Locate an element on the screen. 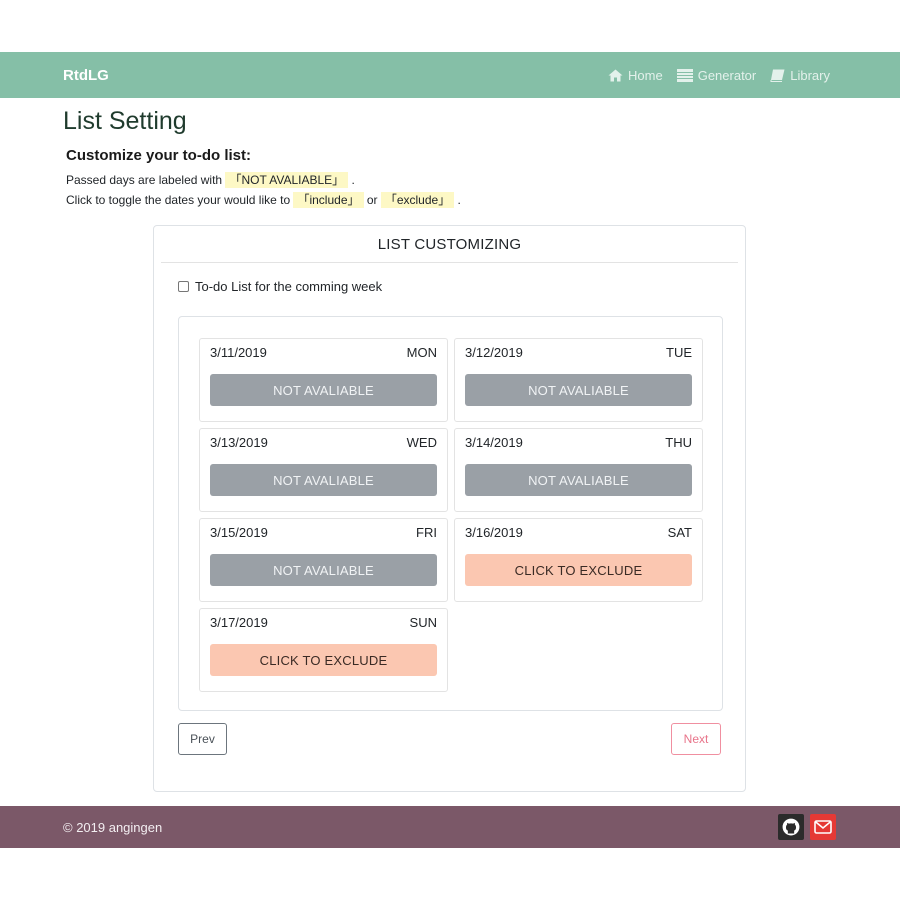  generator-icon is located at coordinates (684, 75).